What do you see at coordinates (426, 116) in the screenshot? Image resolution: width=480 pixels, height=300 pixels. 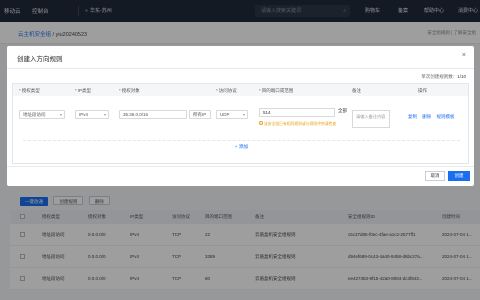 I see `delete-rule-link: 删除` at bounding box center [426, 116].